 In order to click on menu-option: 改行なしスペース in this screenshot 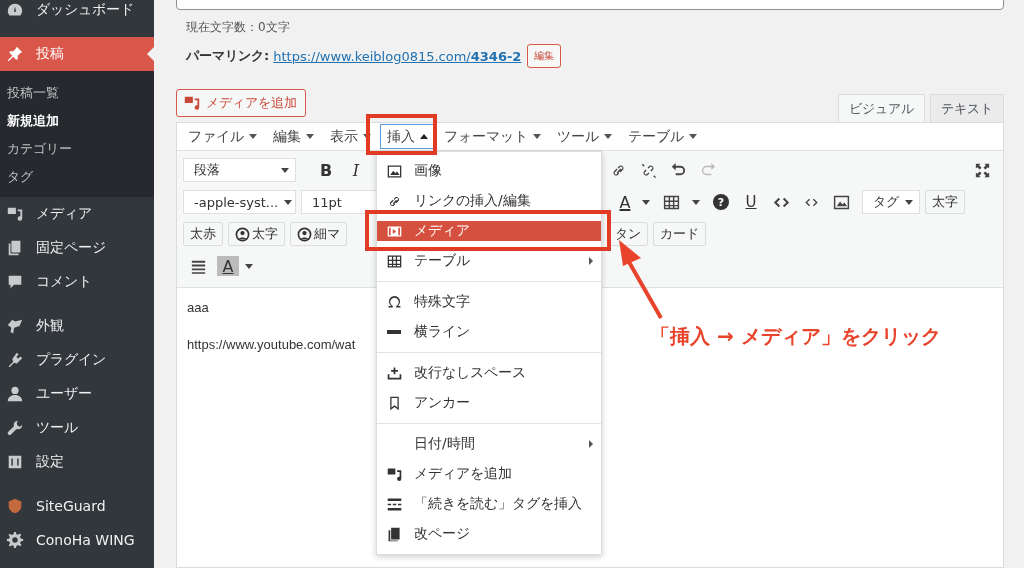, I will do `click(489, 373)`.